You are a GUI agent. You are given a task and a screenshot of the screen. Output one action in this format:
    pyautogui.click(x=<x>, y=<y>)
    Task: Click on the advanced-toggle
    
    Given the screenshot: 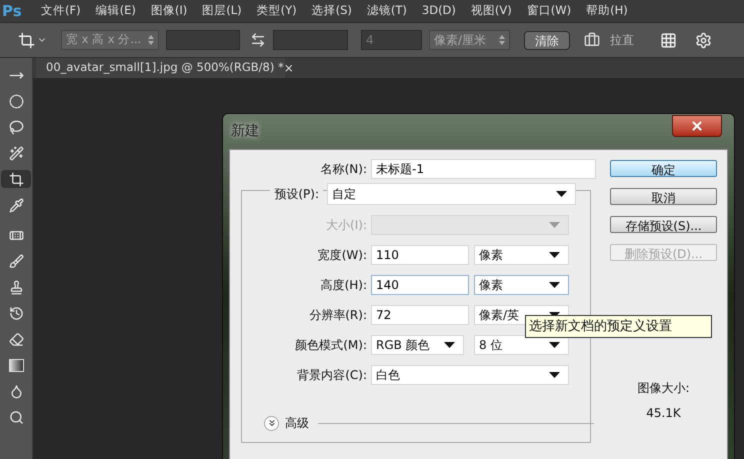 What is the action you would take?
    pyautogui.click(x=271, y=423)
    